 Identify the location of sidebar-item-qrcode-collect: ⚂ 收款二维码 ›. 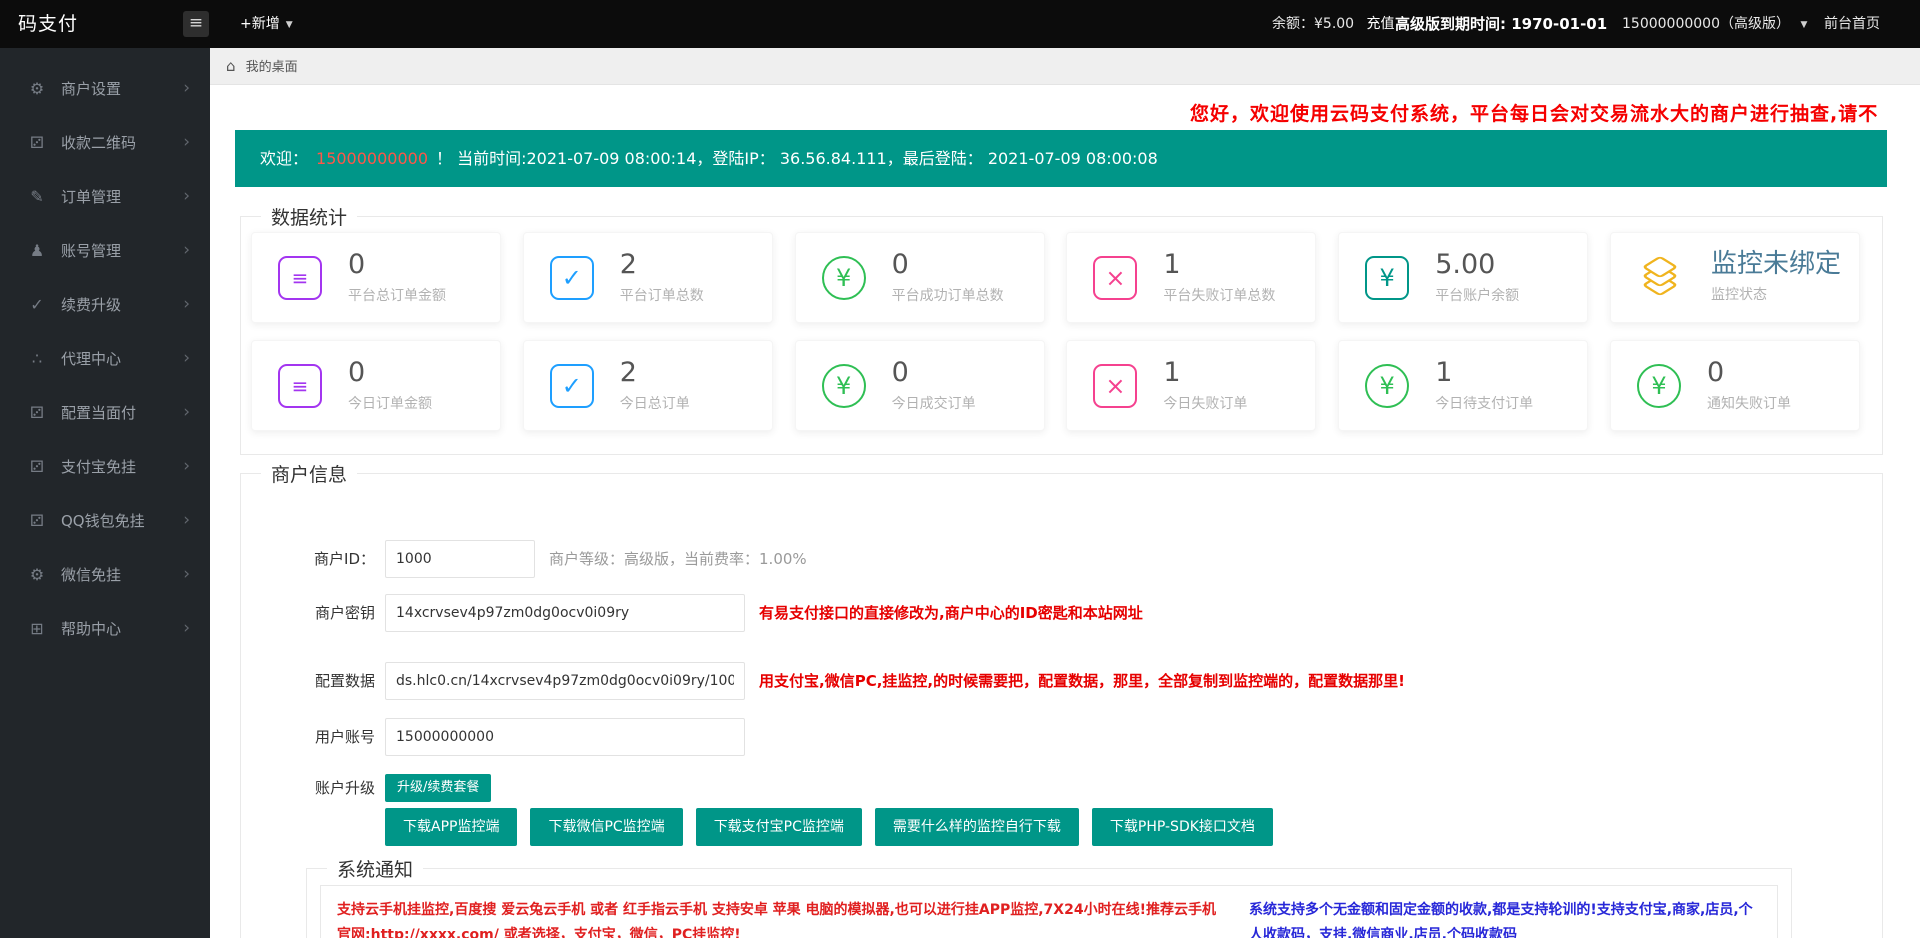
(105, 142).